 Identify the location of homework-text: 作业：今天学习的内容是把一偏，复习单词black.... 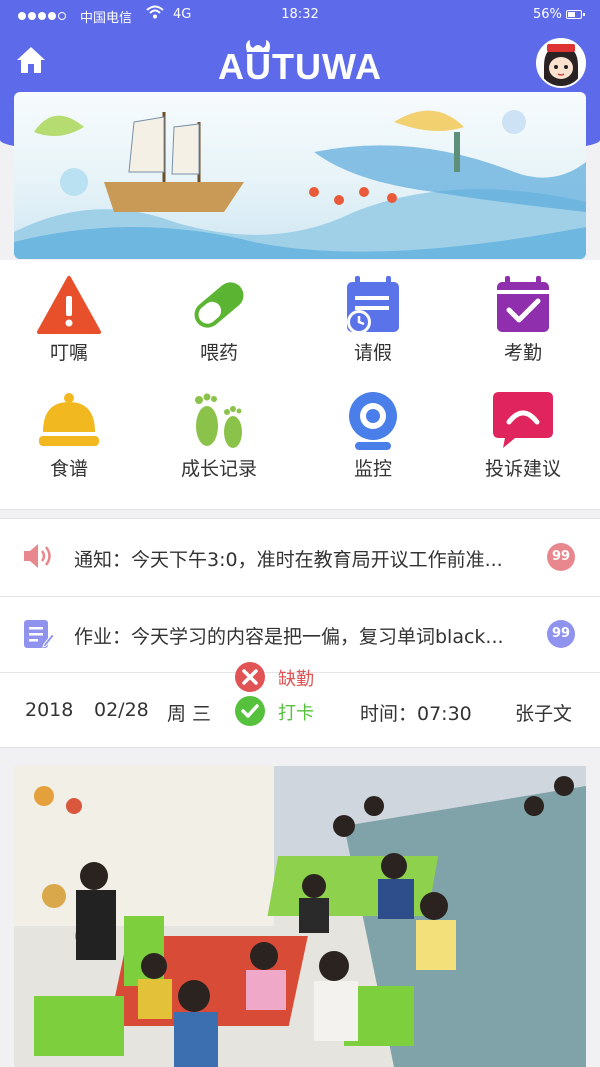
(289, 637).